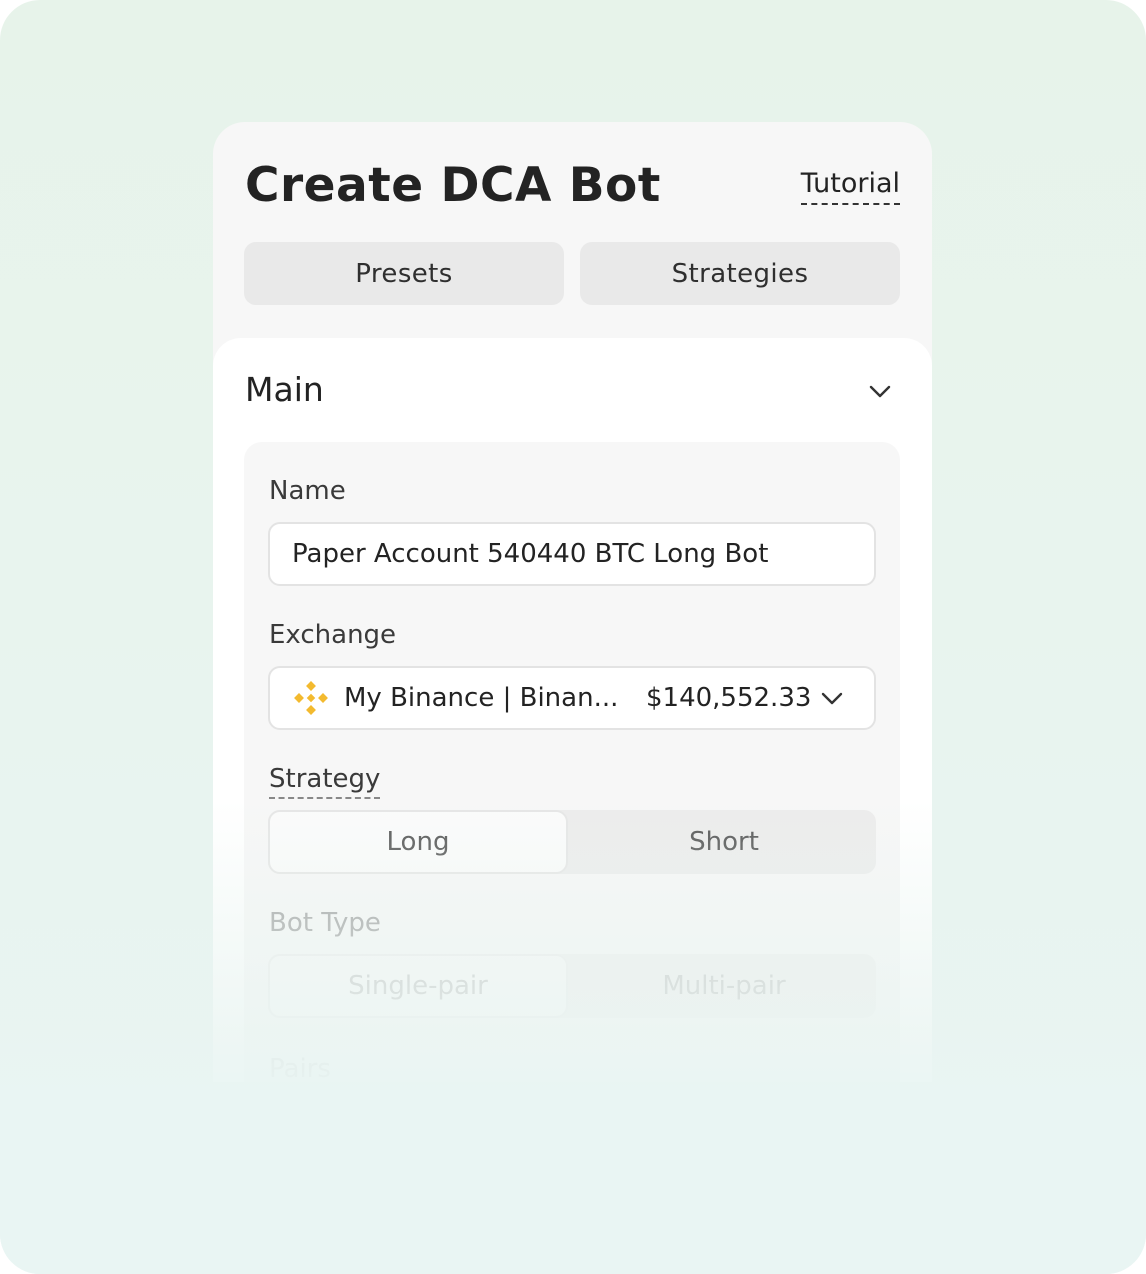 The height and width of the screenshot is (1274, 1146). What do you see at coordinates (729, 698) in the screenshot?
I see `exchange-balance: $140,552.33` at bounding box center [729, 698].